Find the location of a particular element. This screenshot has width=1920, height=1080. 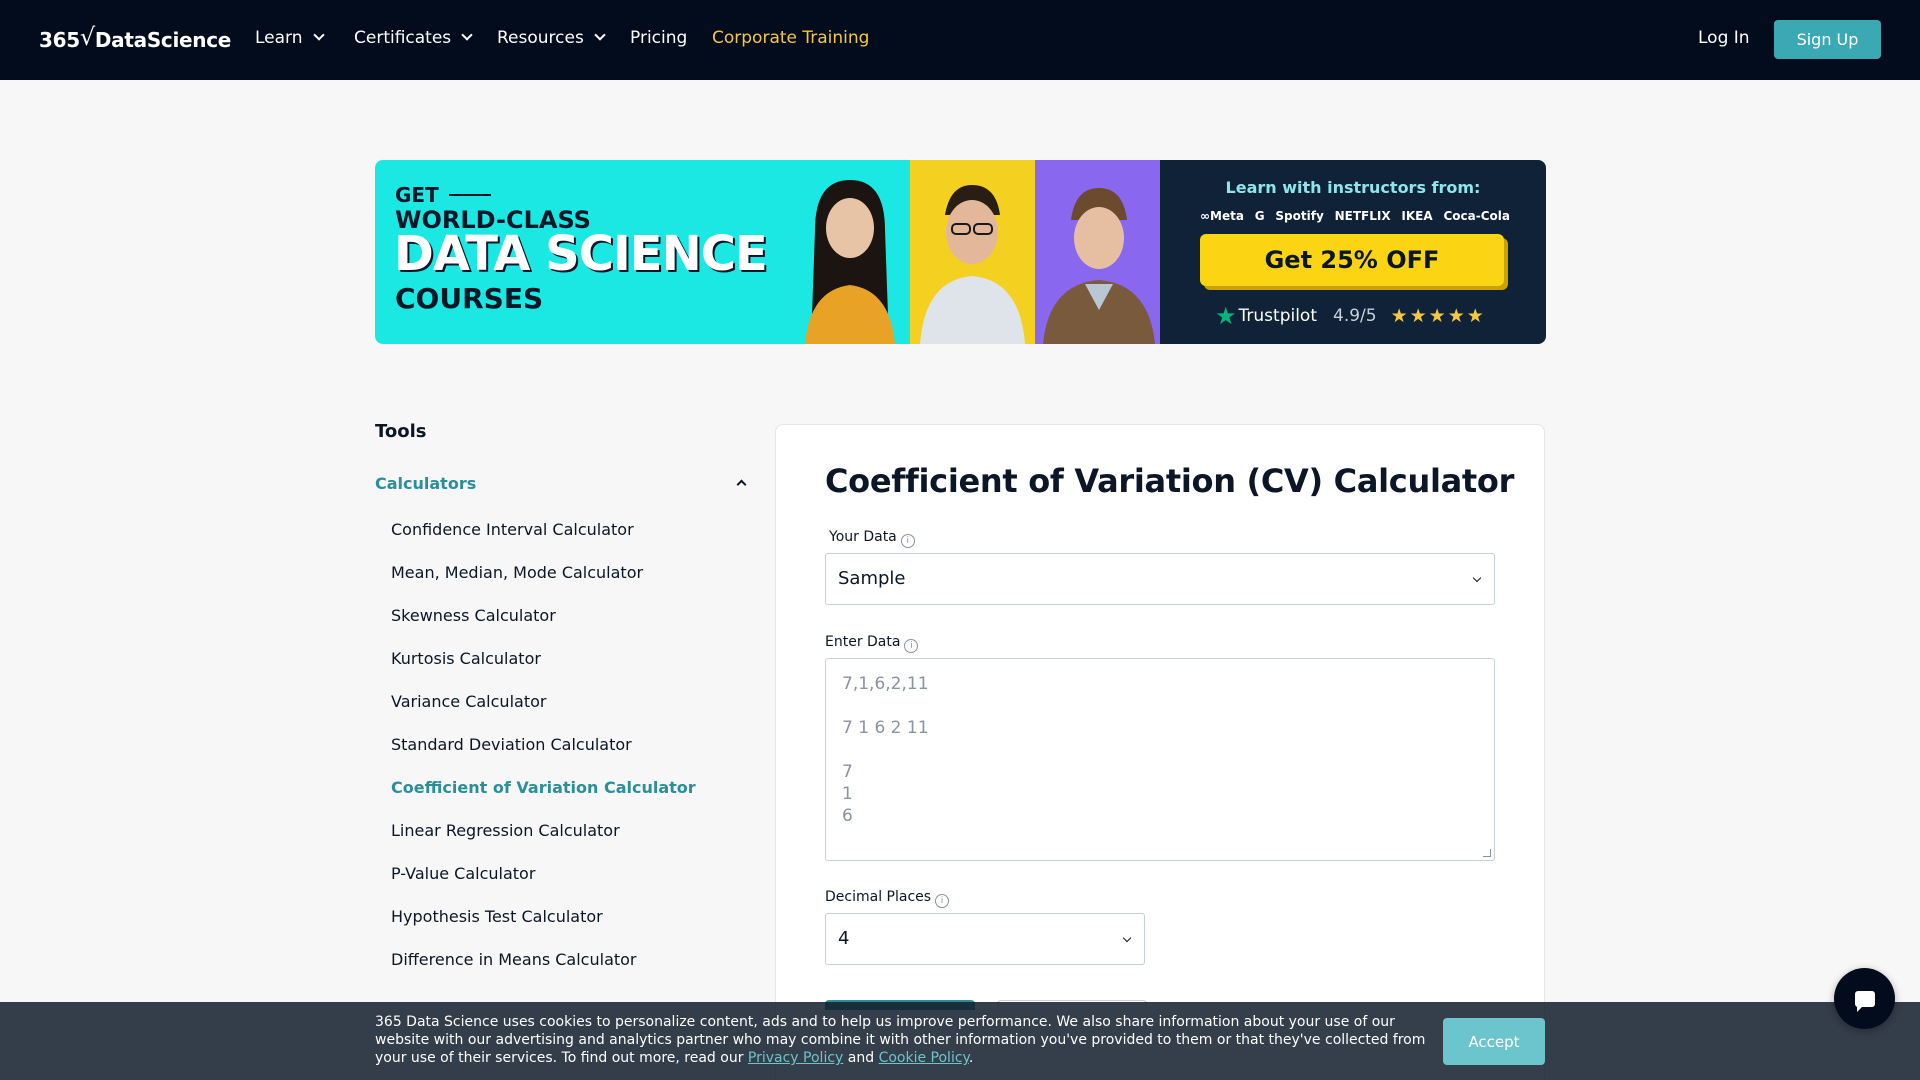

chat-button is located at coordinates (1864, 998).